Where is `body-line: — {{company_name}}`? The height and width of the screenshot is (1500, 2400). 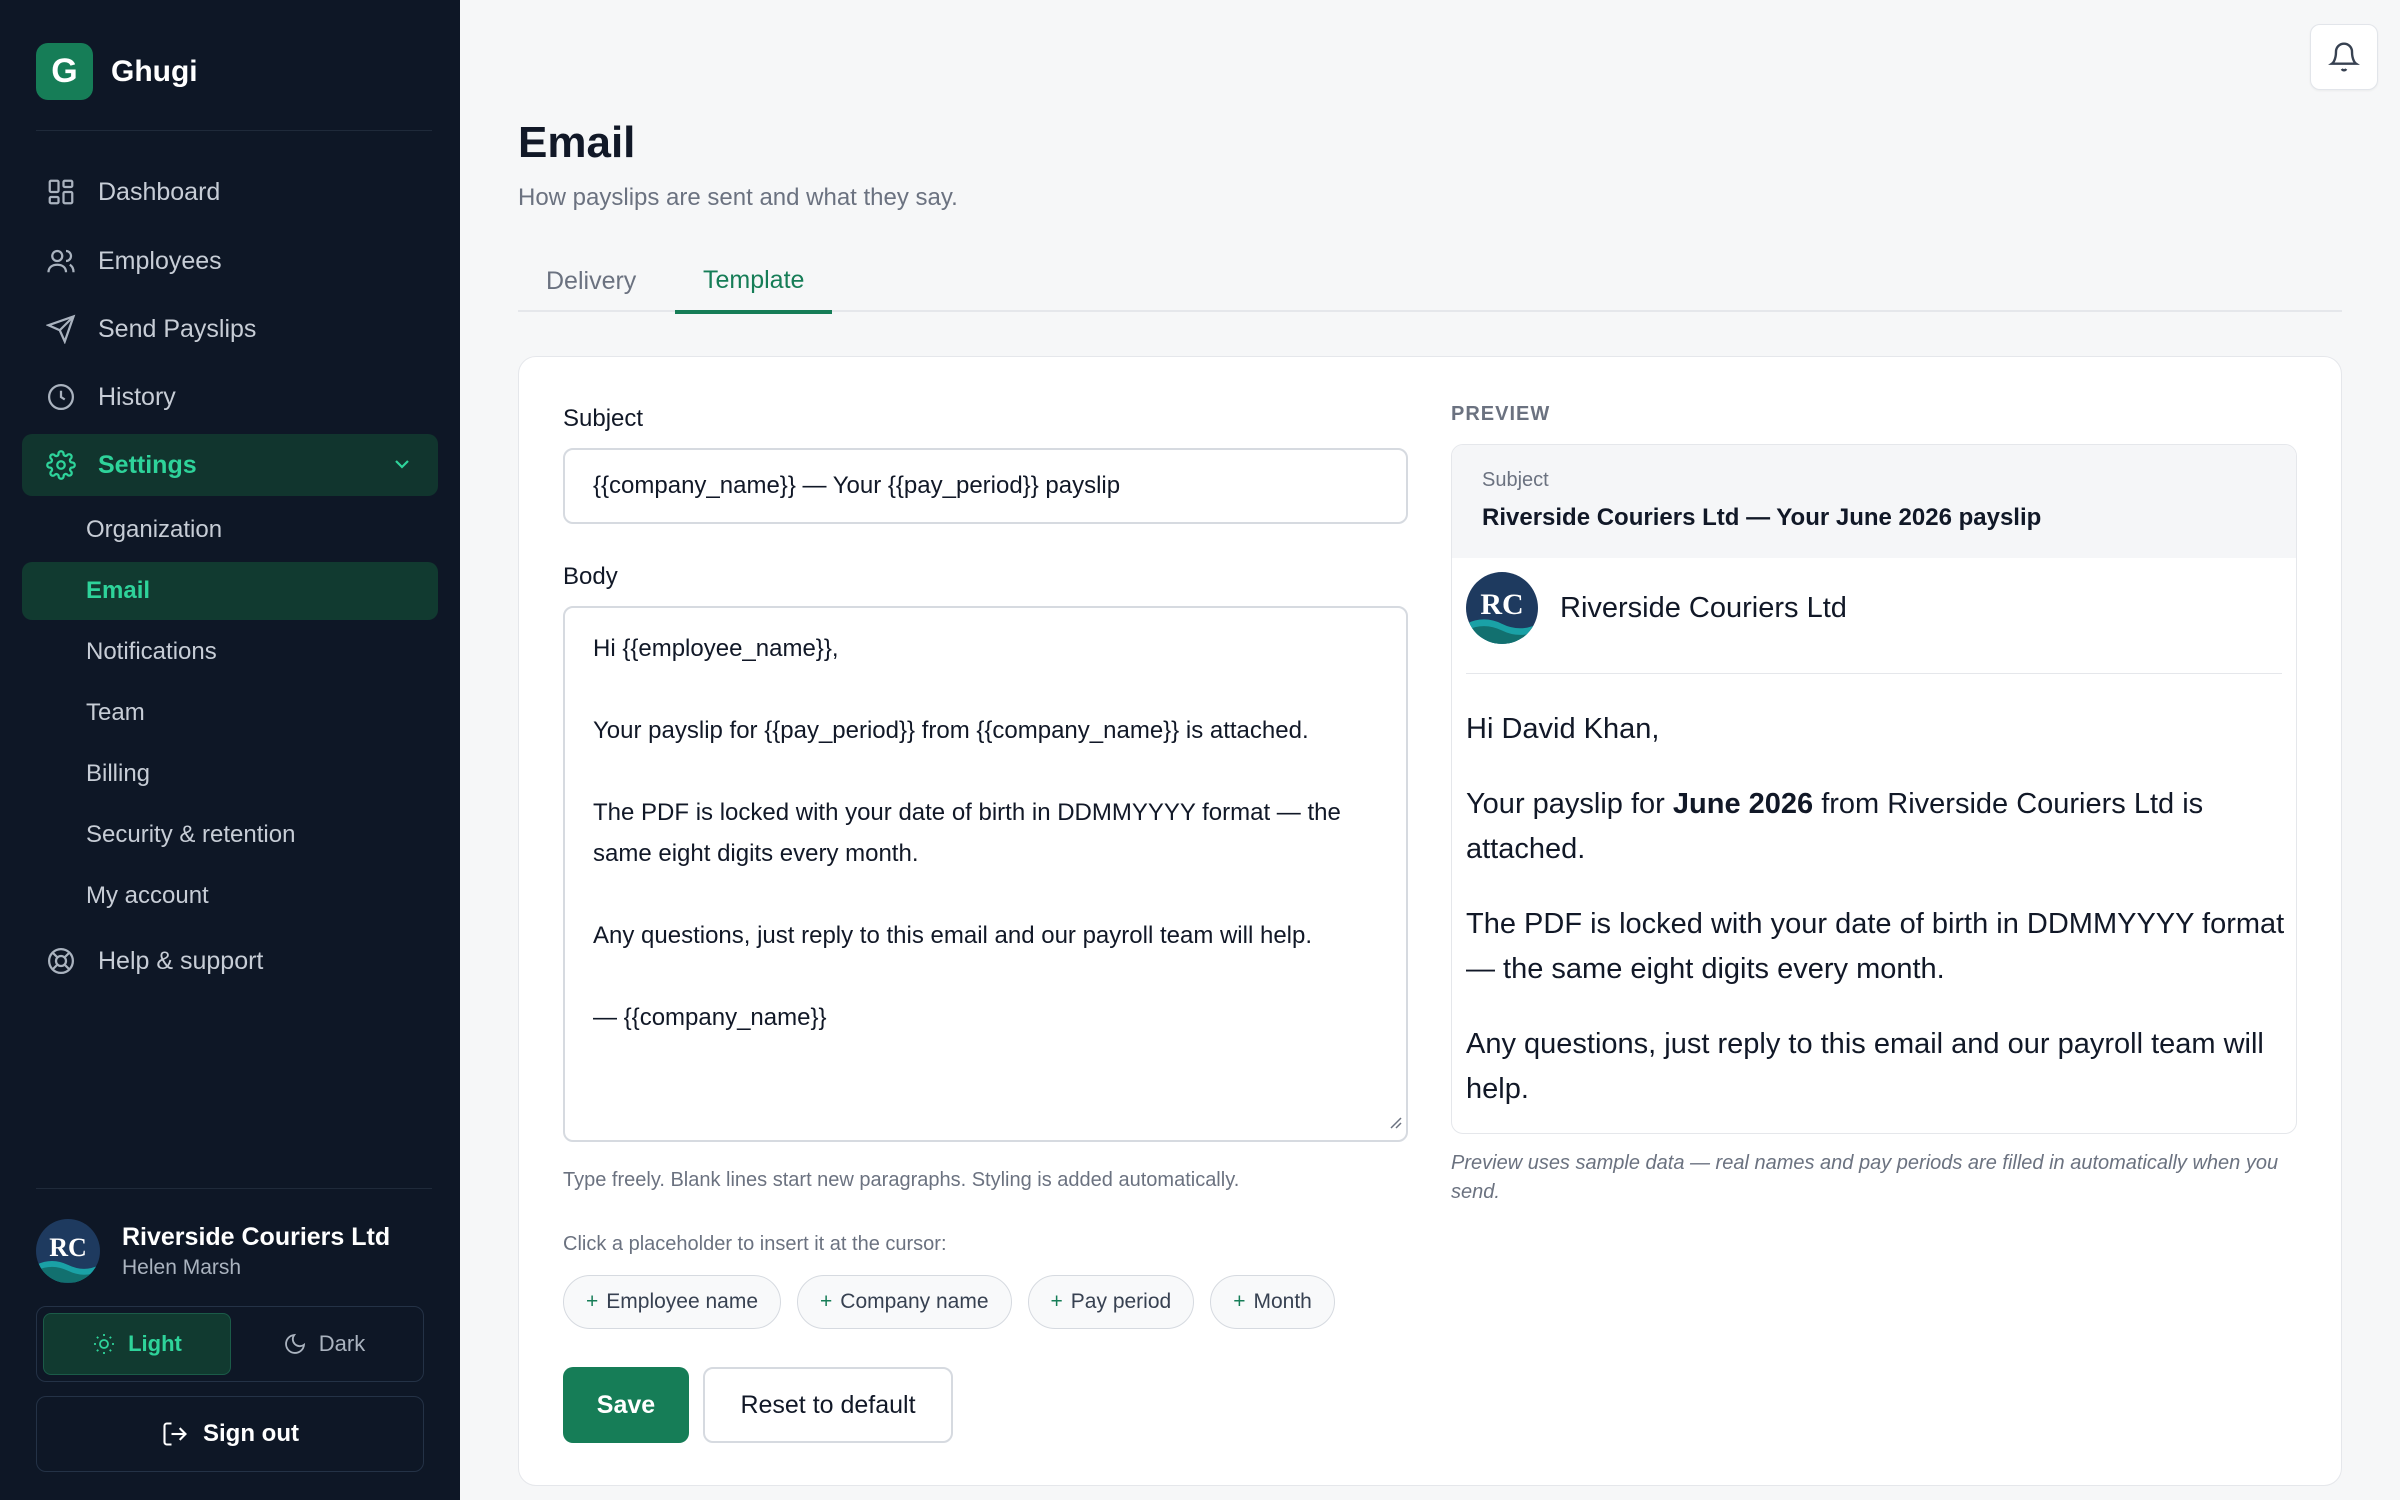 body-line: — {{company_name}} is located at coordinates (710, 1017).